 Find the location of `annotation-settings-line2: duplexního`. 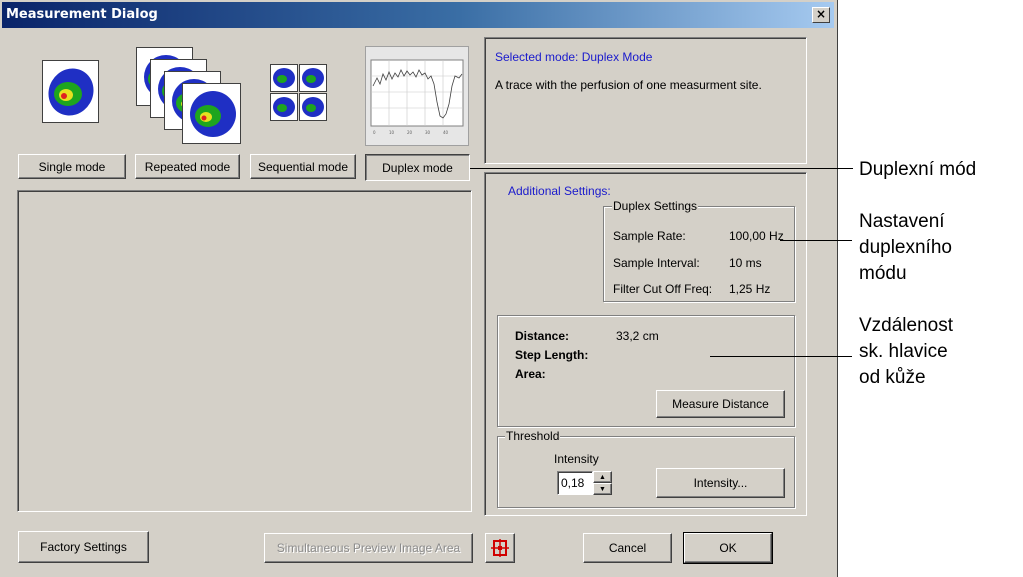

annotation-settings-line2: duplexního is located at coordinates (905, 247).